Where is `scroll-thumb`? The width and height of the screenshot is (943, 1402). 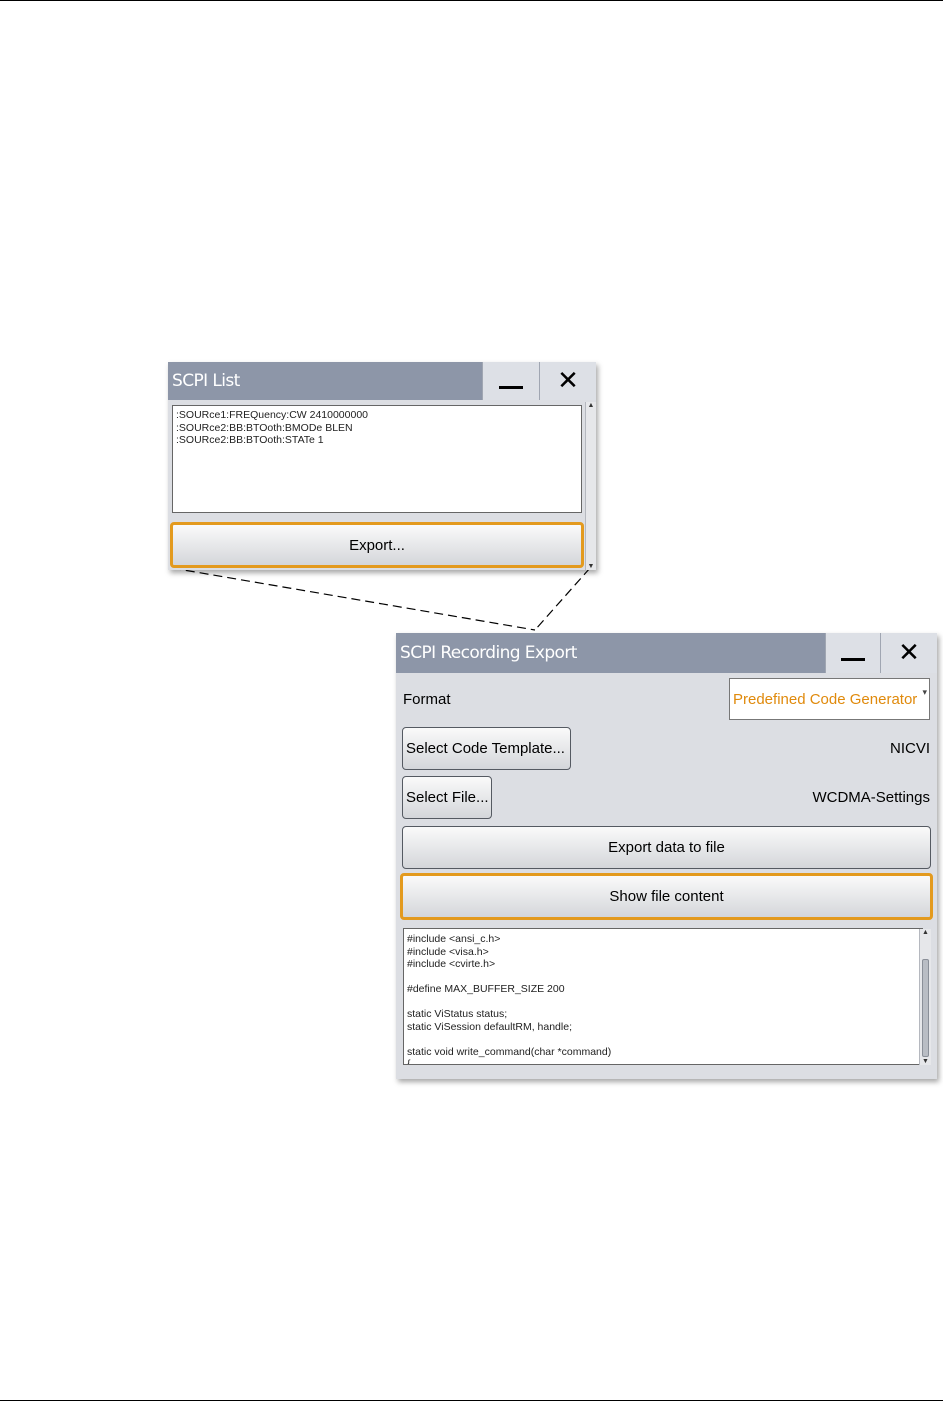 scroll-thumb is located at coordinates (925, 1008).